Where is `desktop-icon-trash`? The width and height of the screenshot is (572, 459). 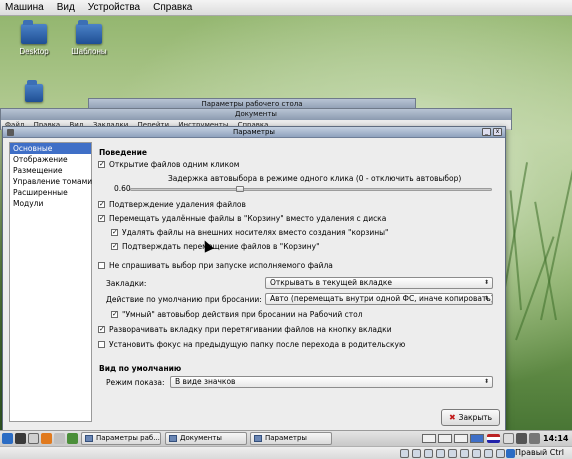 desktop-icon-trash is located at coordinates (34, 92).